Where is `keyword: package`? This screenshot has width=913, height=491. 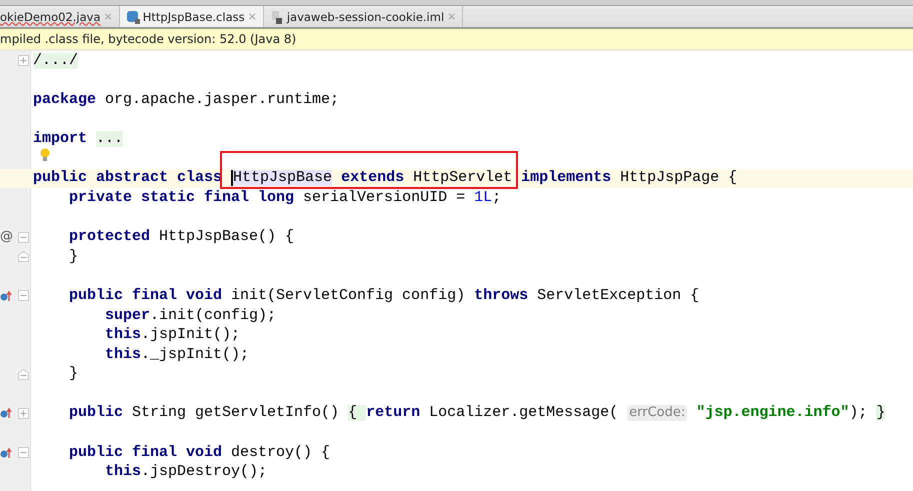
keyword: package is located at coordinates (64, 100).